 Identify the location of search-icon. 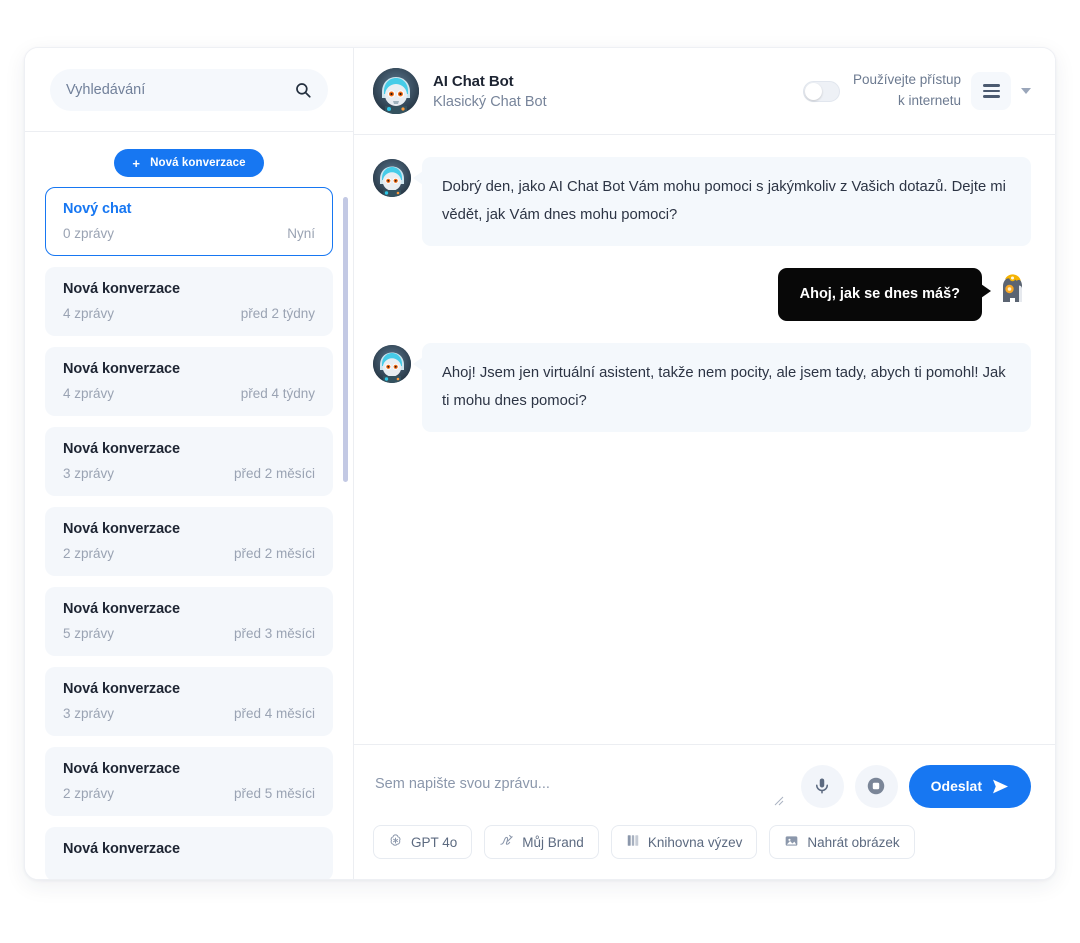
(303, 90).